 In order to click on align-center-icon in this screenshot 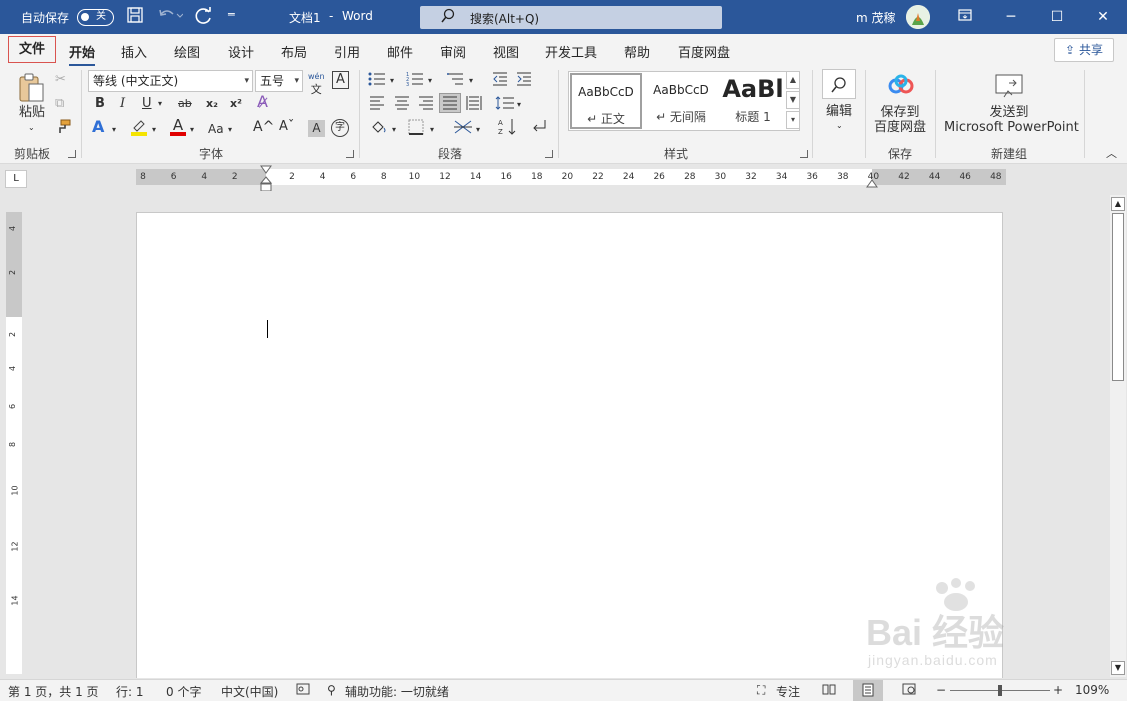, I will do `click(402, 105)`.